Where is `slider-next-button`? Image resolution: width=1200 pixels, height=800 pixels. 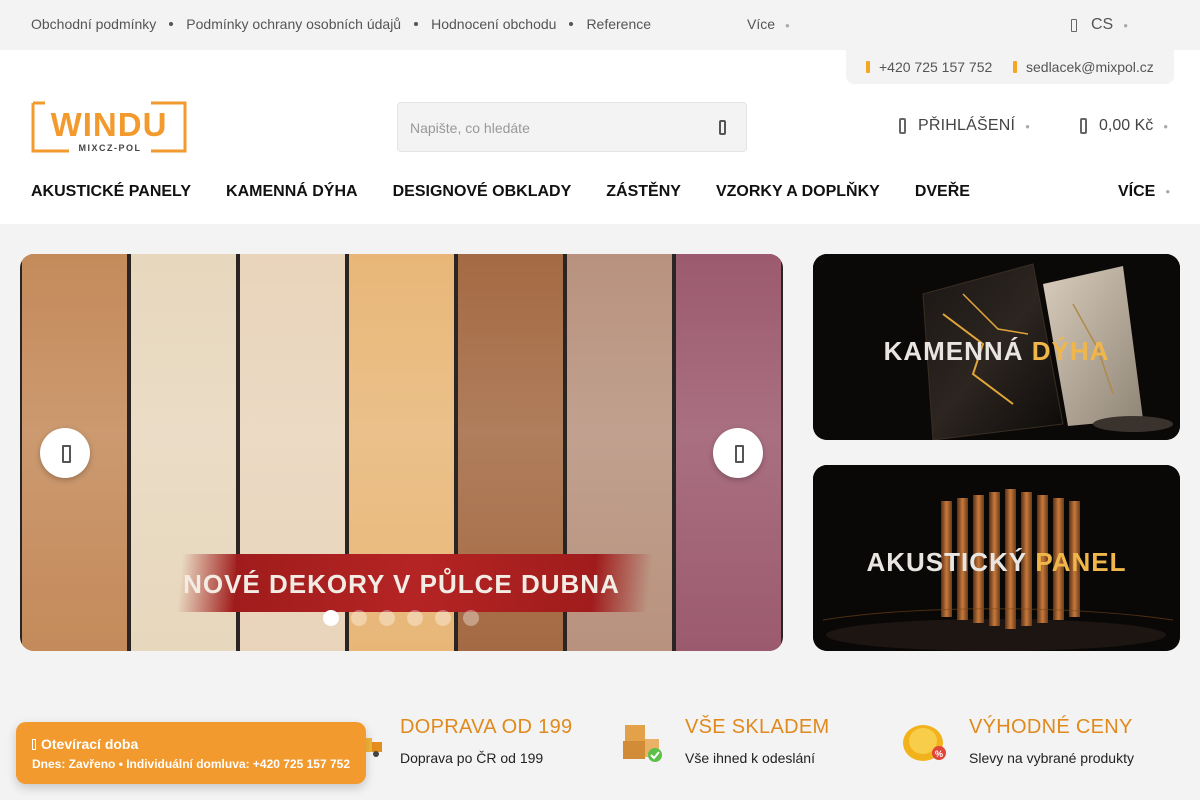 slider-next-button is located at coordinates (738, 453).